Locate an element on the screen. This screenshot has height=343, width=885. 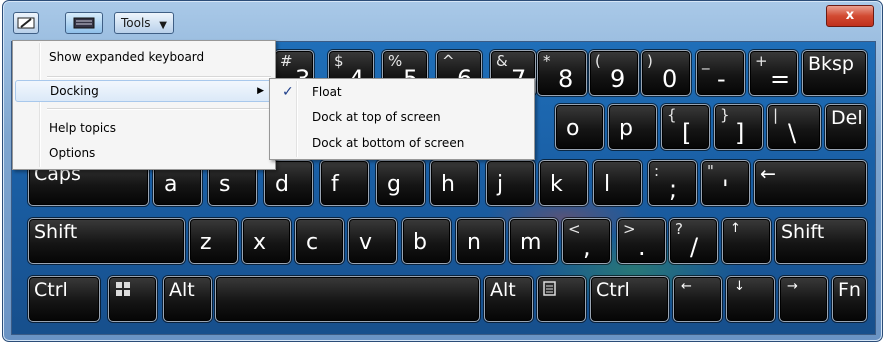
checkmark-icon: ✓ is located at coordinates (288, 92).